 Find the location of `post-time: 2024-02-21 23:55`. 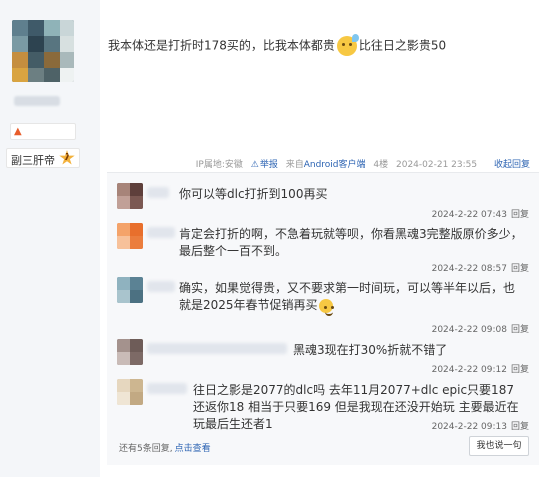

post-time: 2024-02-21 23:55 is located at coordinates (437, 165).